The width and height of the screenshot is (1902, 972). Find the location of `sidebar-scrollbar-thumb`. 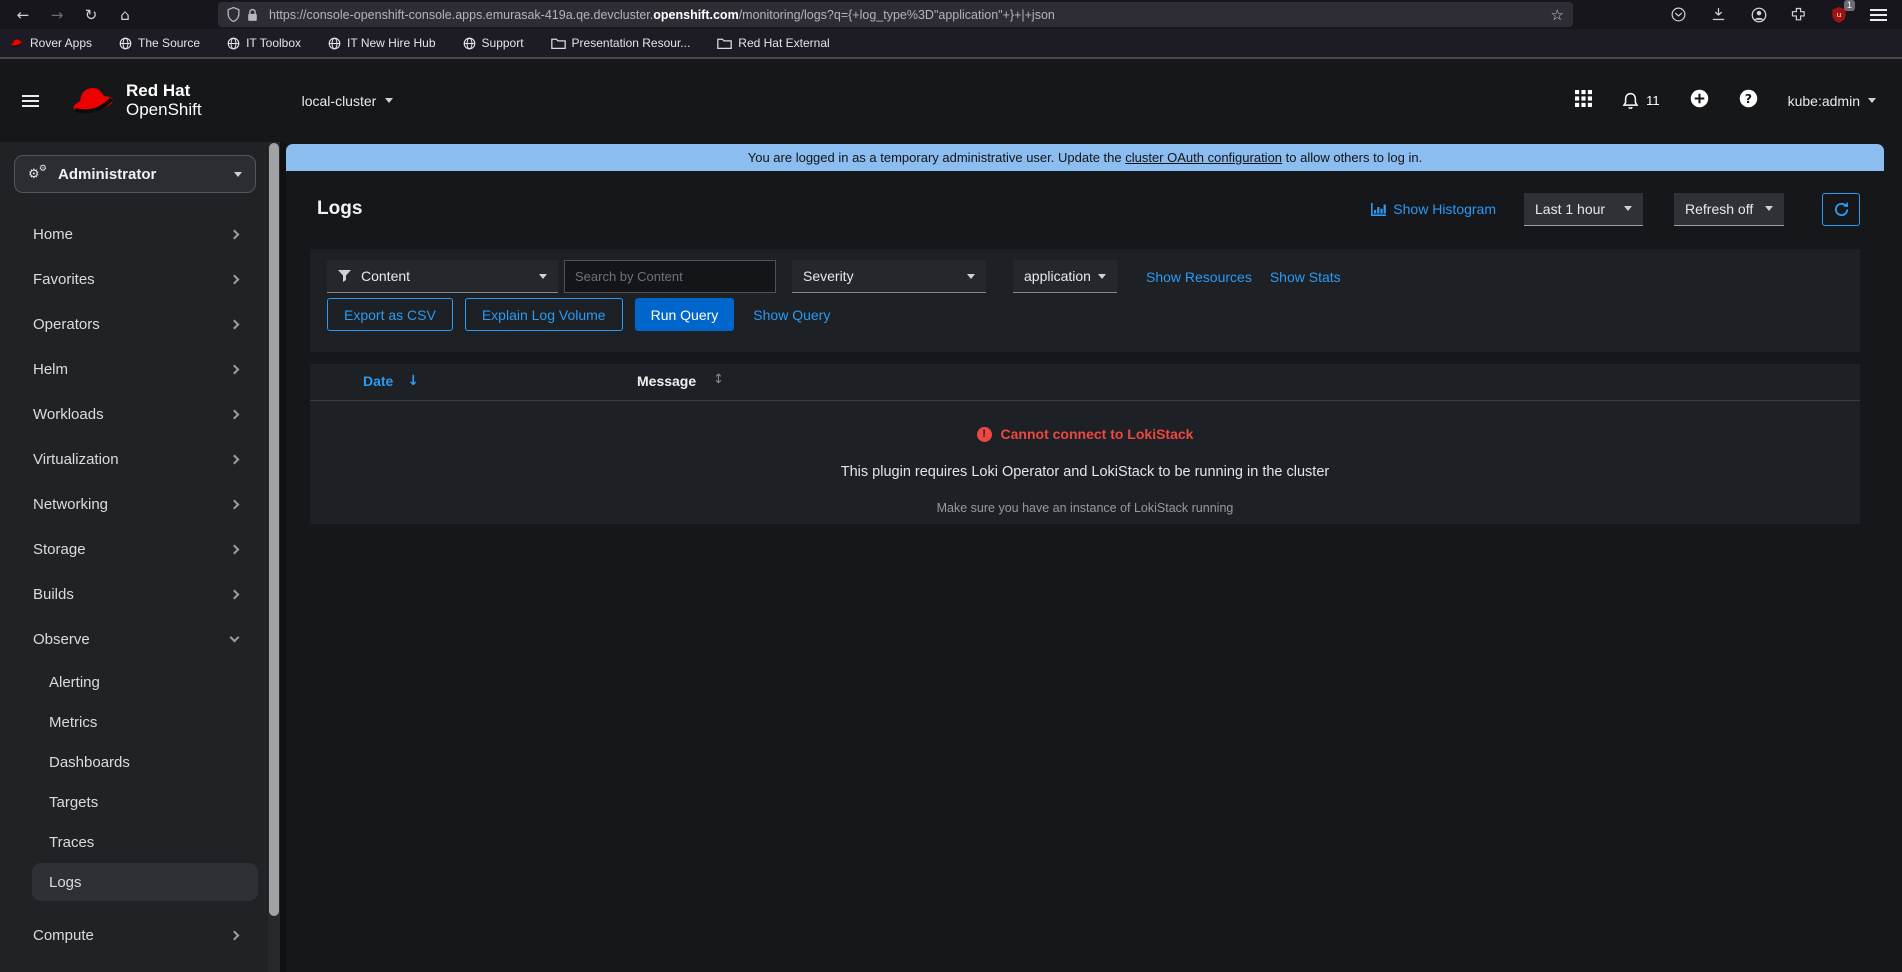

sidebar-scrollbar-thumb is located at coordinates (274, 529).